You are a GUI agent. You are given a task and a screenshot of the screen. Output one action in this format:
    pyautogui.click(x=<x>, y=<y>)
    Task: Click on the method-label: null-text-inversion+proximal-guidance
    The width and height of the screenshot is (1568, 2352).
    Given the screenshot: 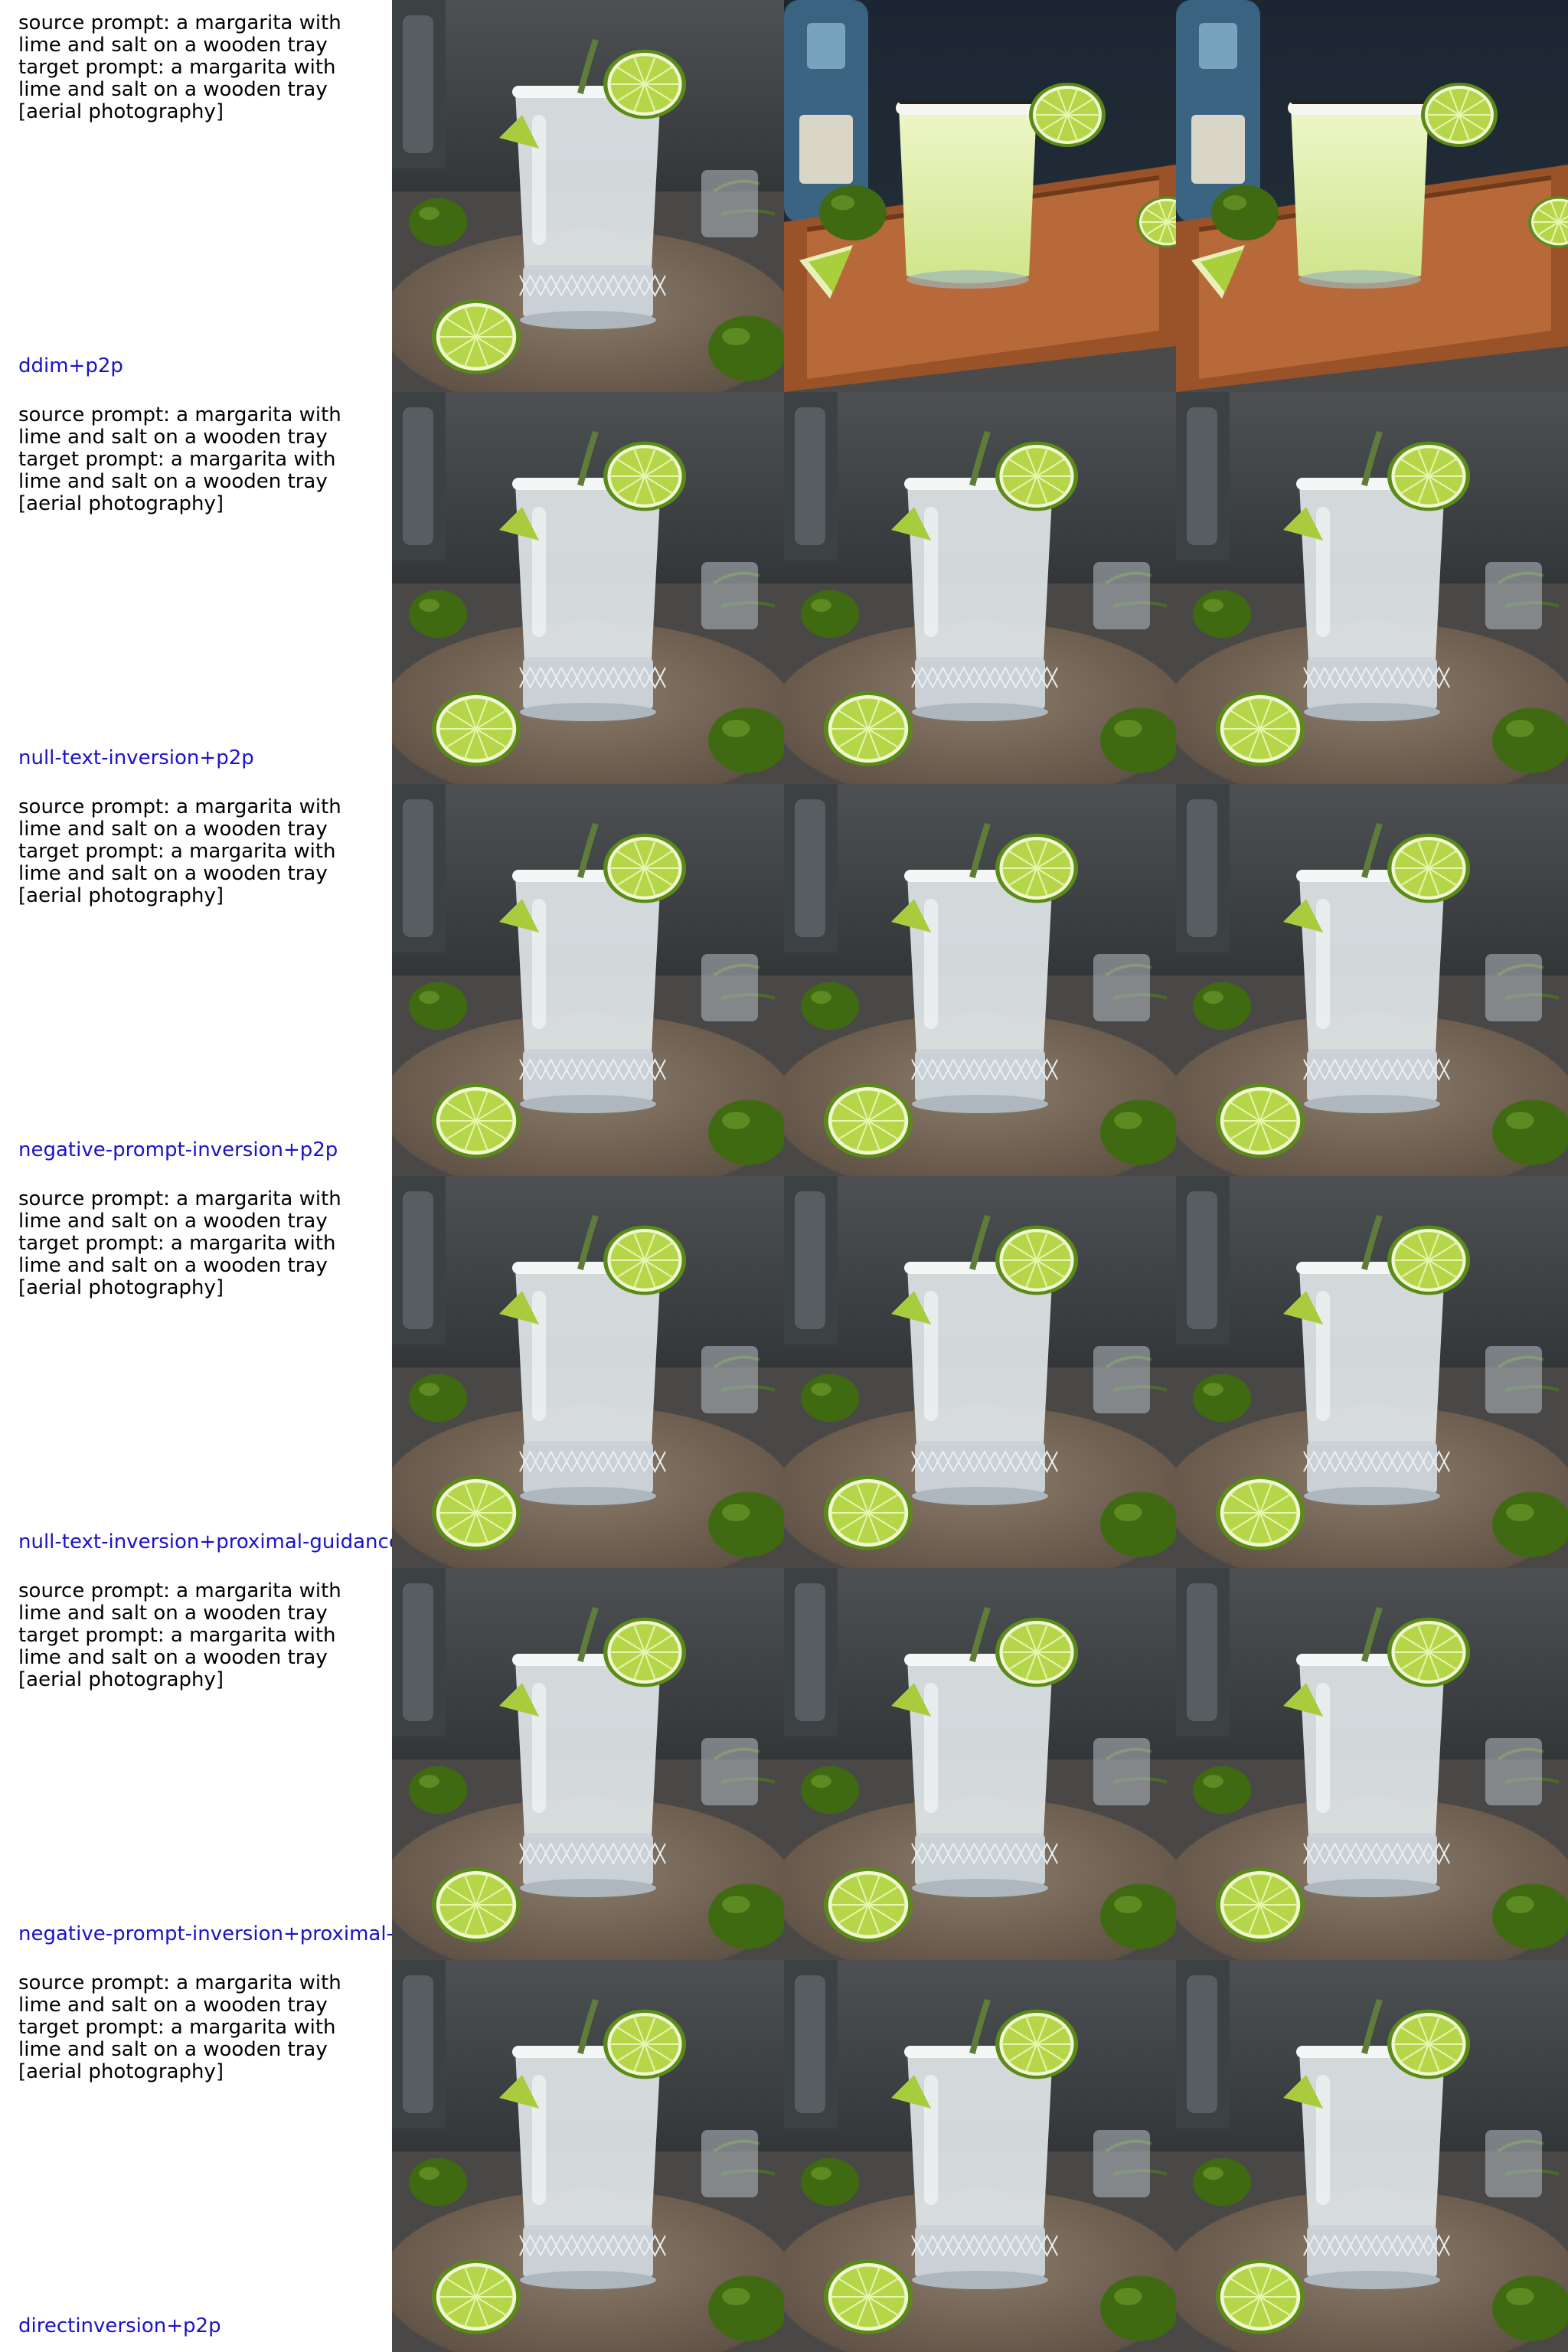 What is the action you would take?
    pyautogui.click(x=205, y=1541)
    